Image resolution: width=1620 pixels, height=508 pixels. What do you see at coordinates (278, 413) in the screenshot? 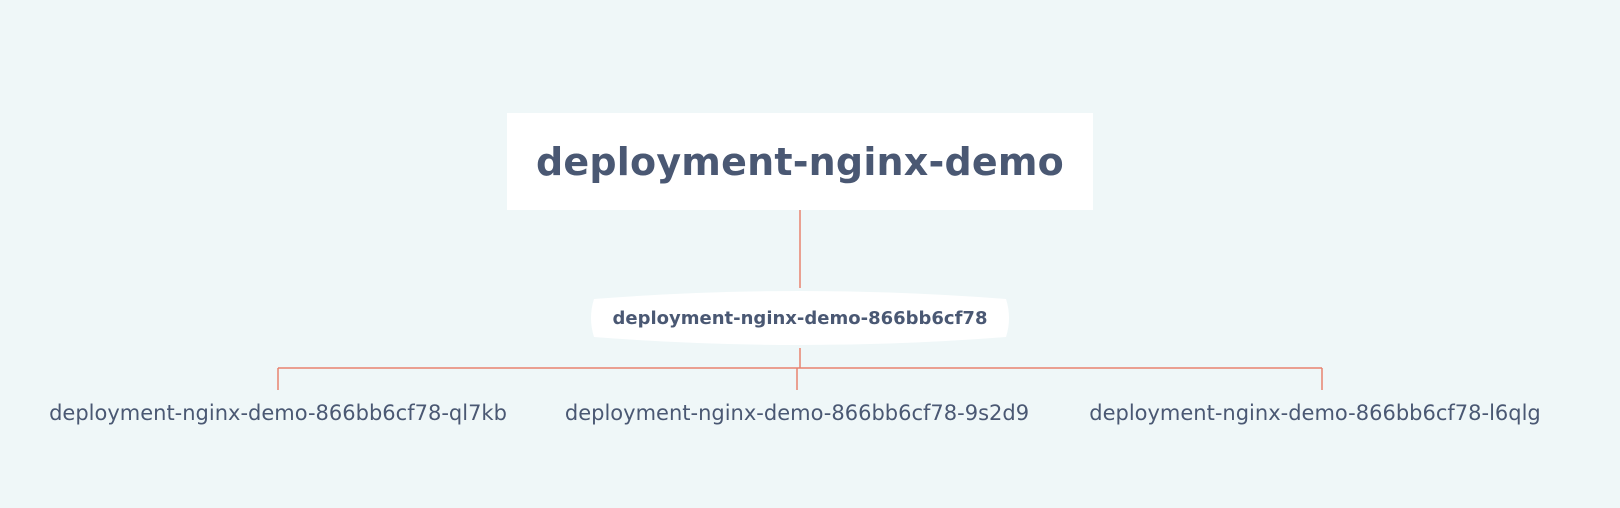
I see `pod-node-1: deployment-nginx-demo-866bb6cf78-ql7kb` at bounding box center [278, 413].